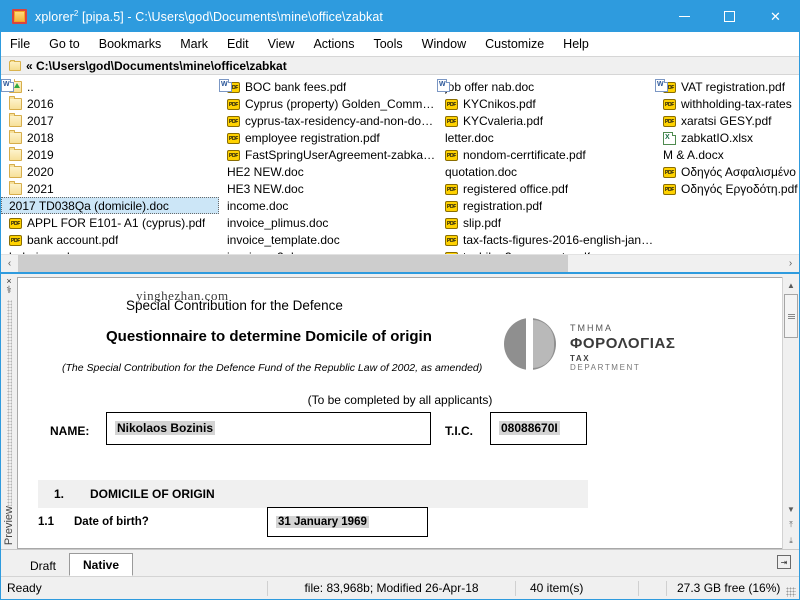 The image size is (800, 600). I want to click on preview-vscrollbar: ▲ ▼ ⤒ ⤓, so click(790, 413).